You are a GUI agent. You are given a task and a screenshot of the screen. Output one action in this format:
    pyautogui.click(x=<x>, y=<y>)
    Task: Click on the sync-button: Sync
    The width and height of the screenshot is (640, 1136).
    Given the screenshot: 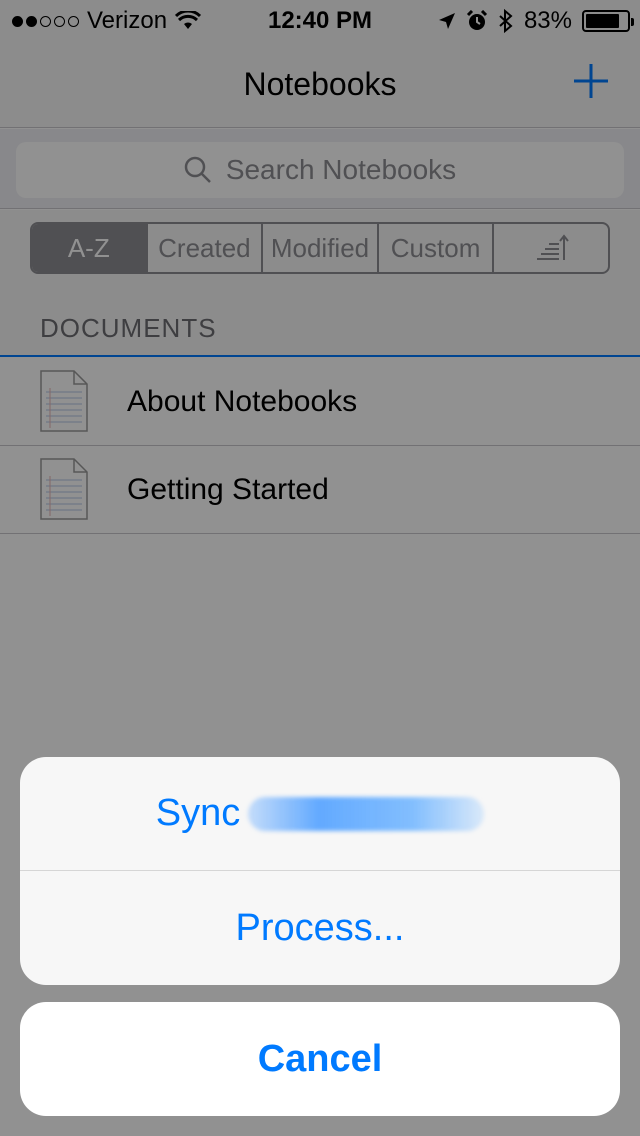 What is the action you would take?
    pyautogui.click(x=320, y=814)
    